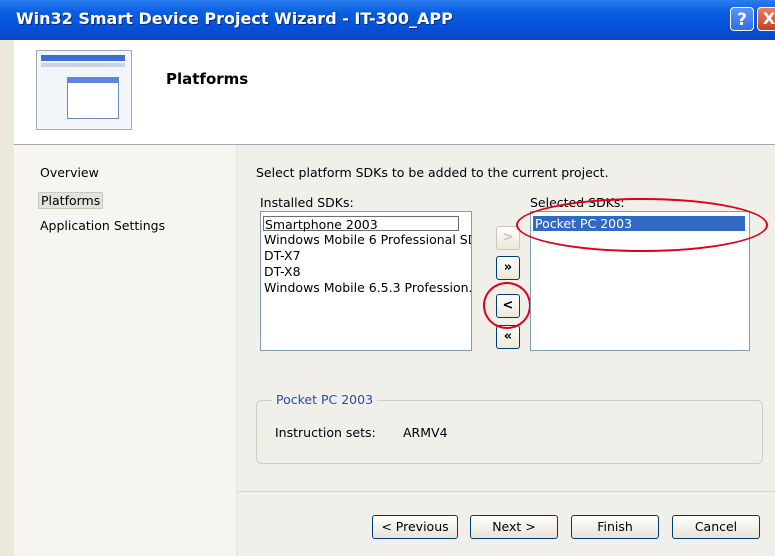 The width and height of the screenshot is (775, 556). Describe the element at coordinates (207, 79) in the screenshot. I see `page-title: Platforms` at that location.